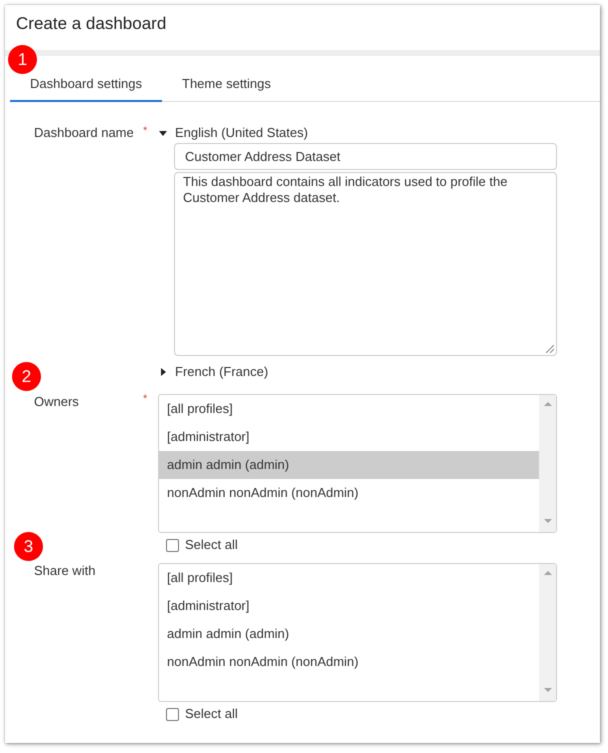 The image size is (608, 753). Describe the element at coordinates (91, 24) in the screenshot. I see `dialog-title: Create a dashboard` at that location.